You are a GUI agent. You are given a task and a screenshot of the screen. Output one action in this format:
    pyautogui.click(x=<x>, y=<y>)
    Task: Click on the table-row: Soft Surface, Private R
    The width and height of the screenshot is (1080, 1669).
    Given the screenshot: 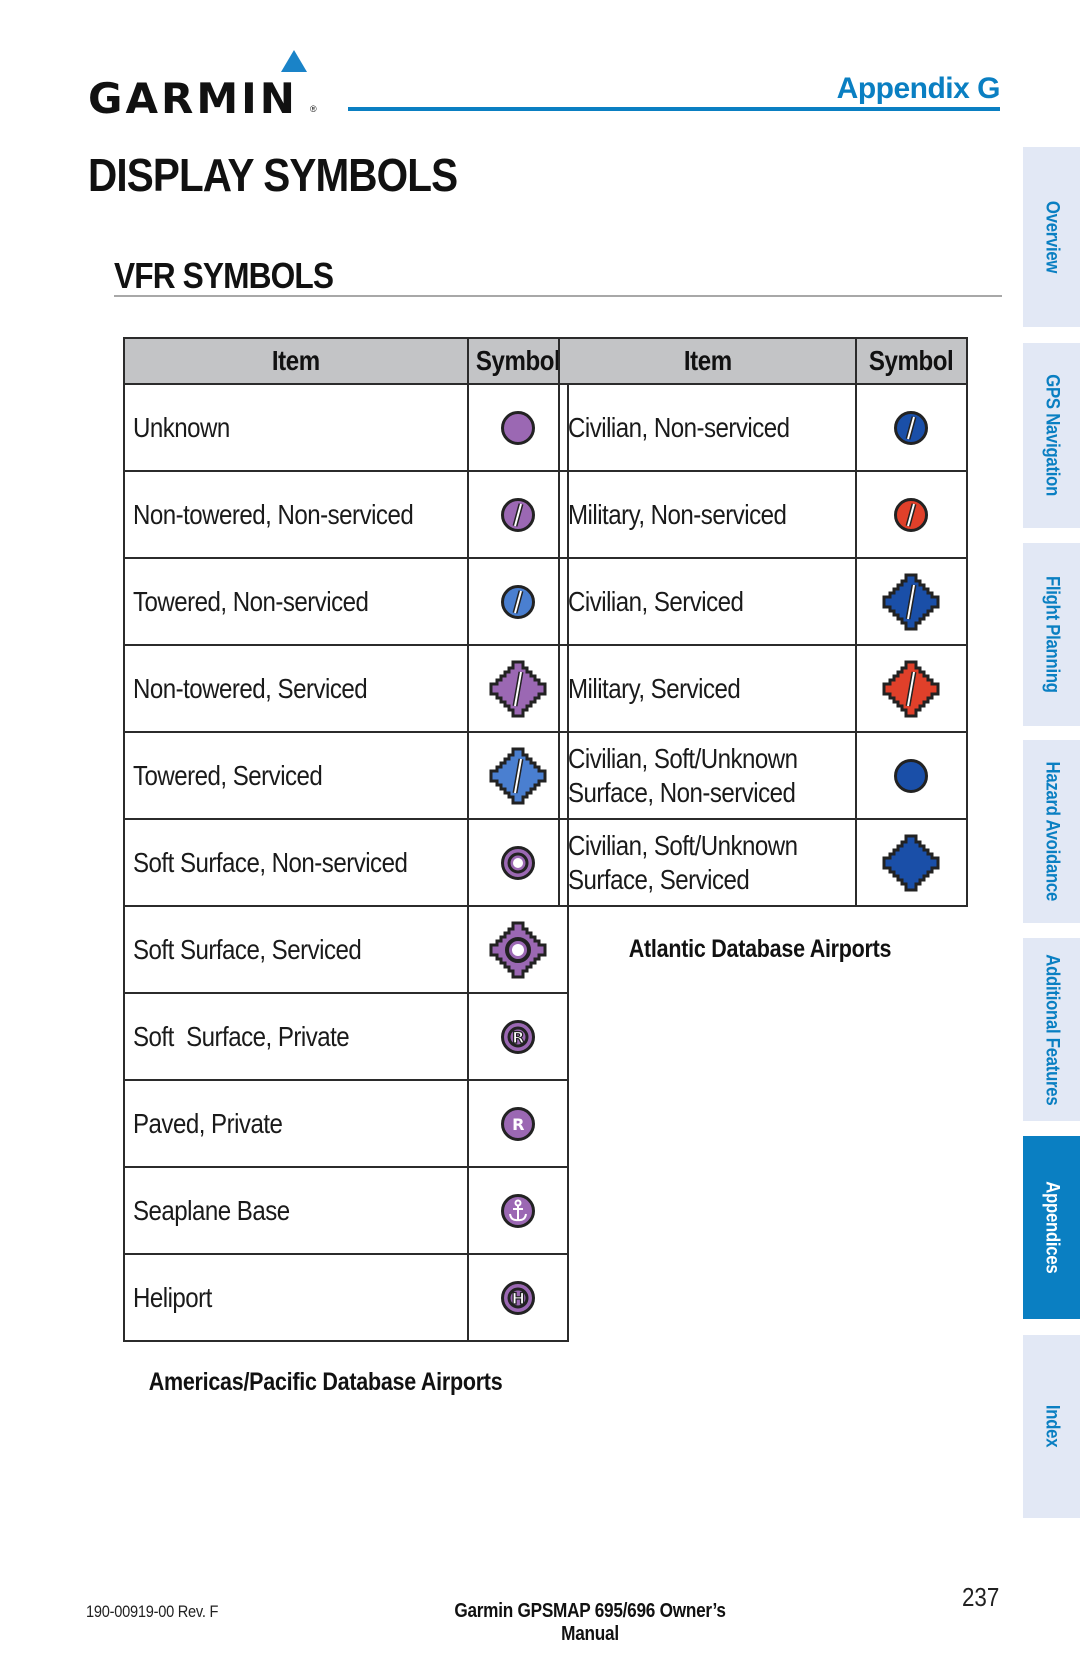 What is the action you would take?
    pyautogui.click(x=346, y=1036)
    